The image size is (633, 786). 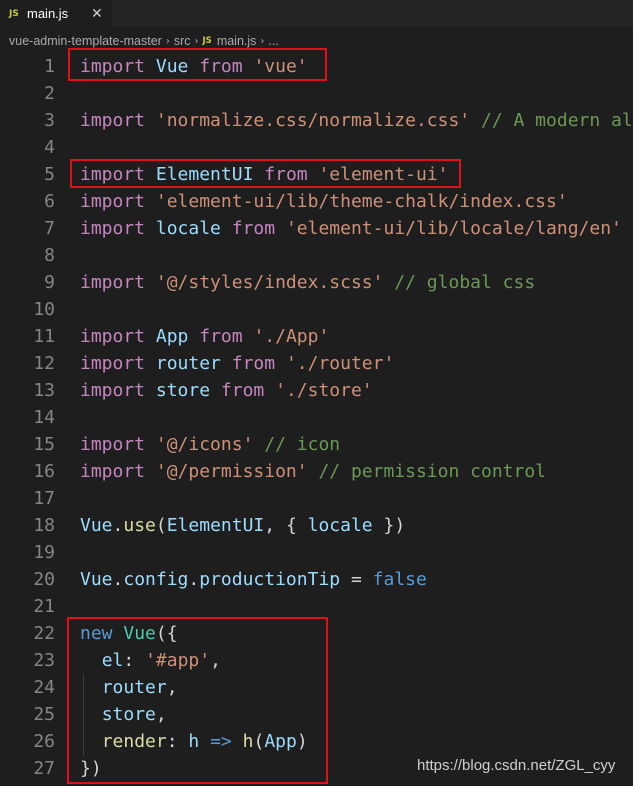 I want to click on code-line: 21, so click(x=316, y=606).